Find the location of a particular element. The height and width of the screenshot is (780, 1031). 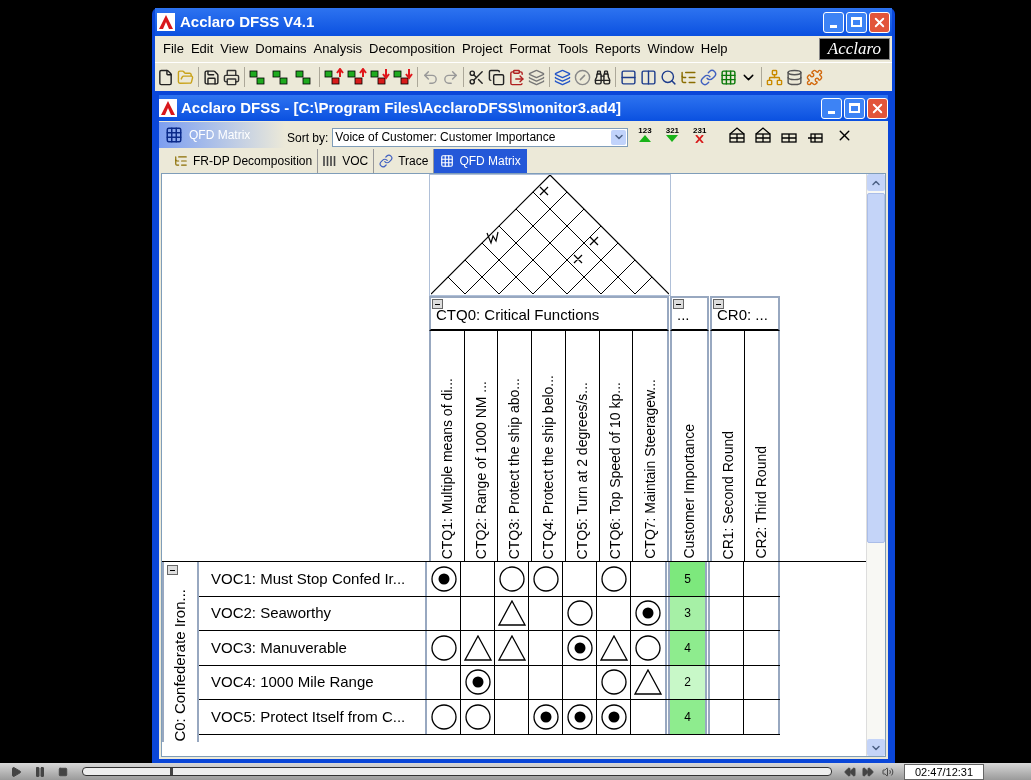

scroll-up-button is located at coordinates (876, 182).